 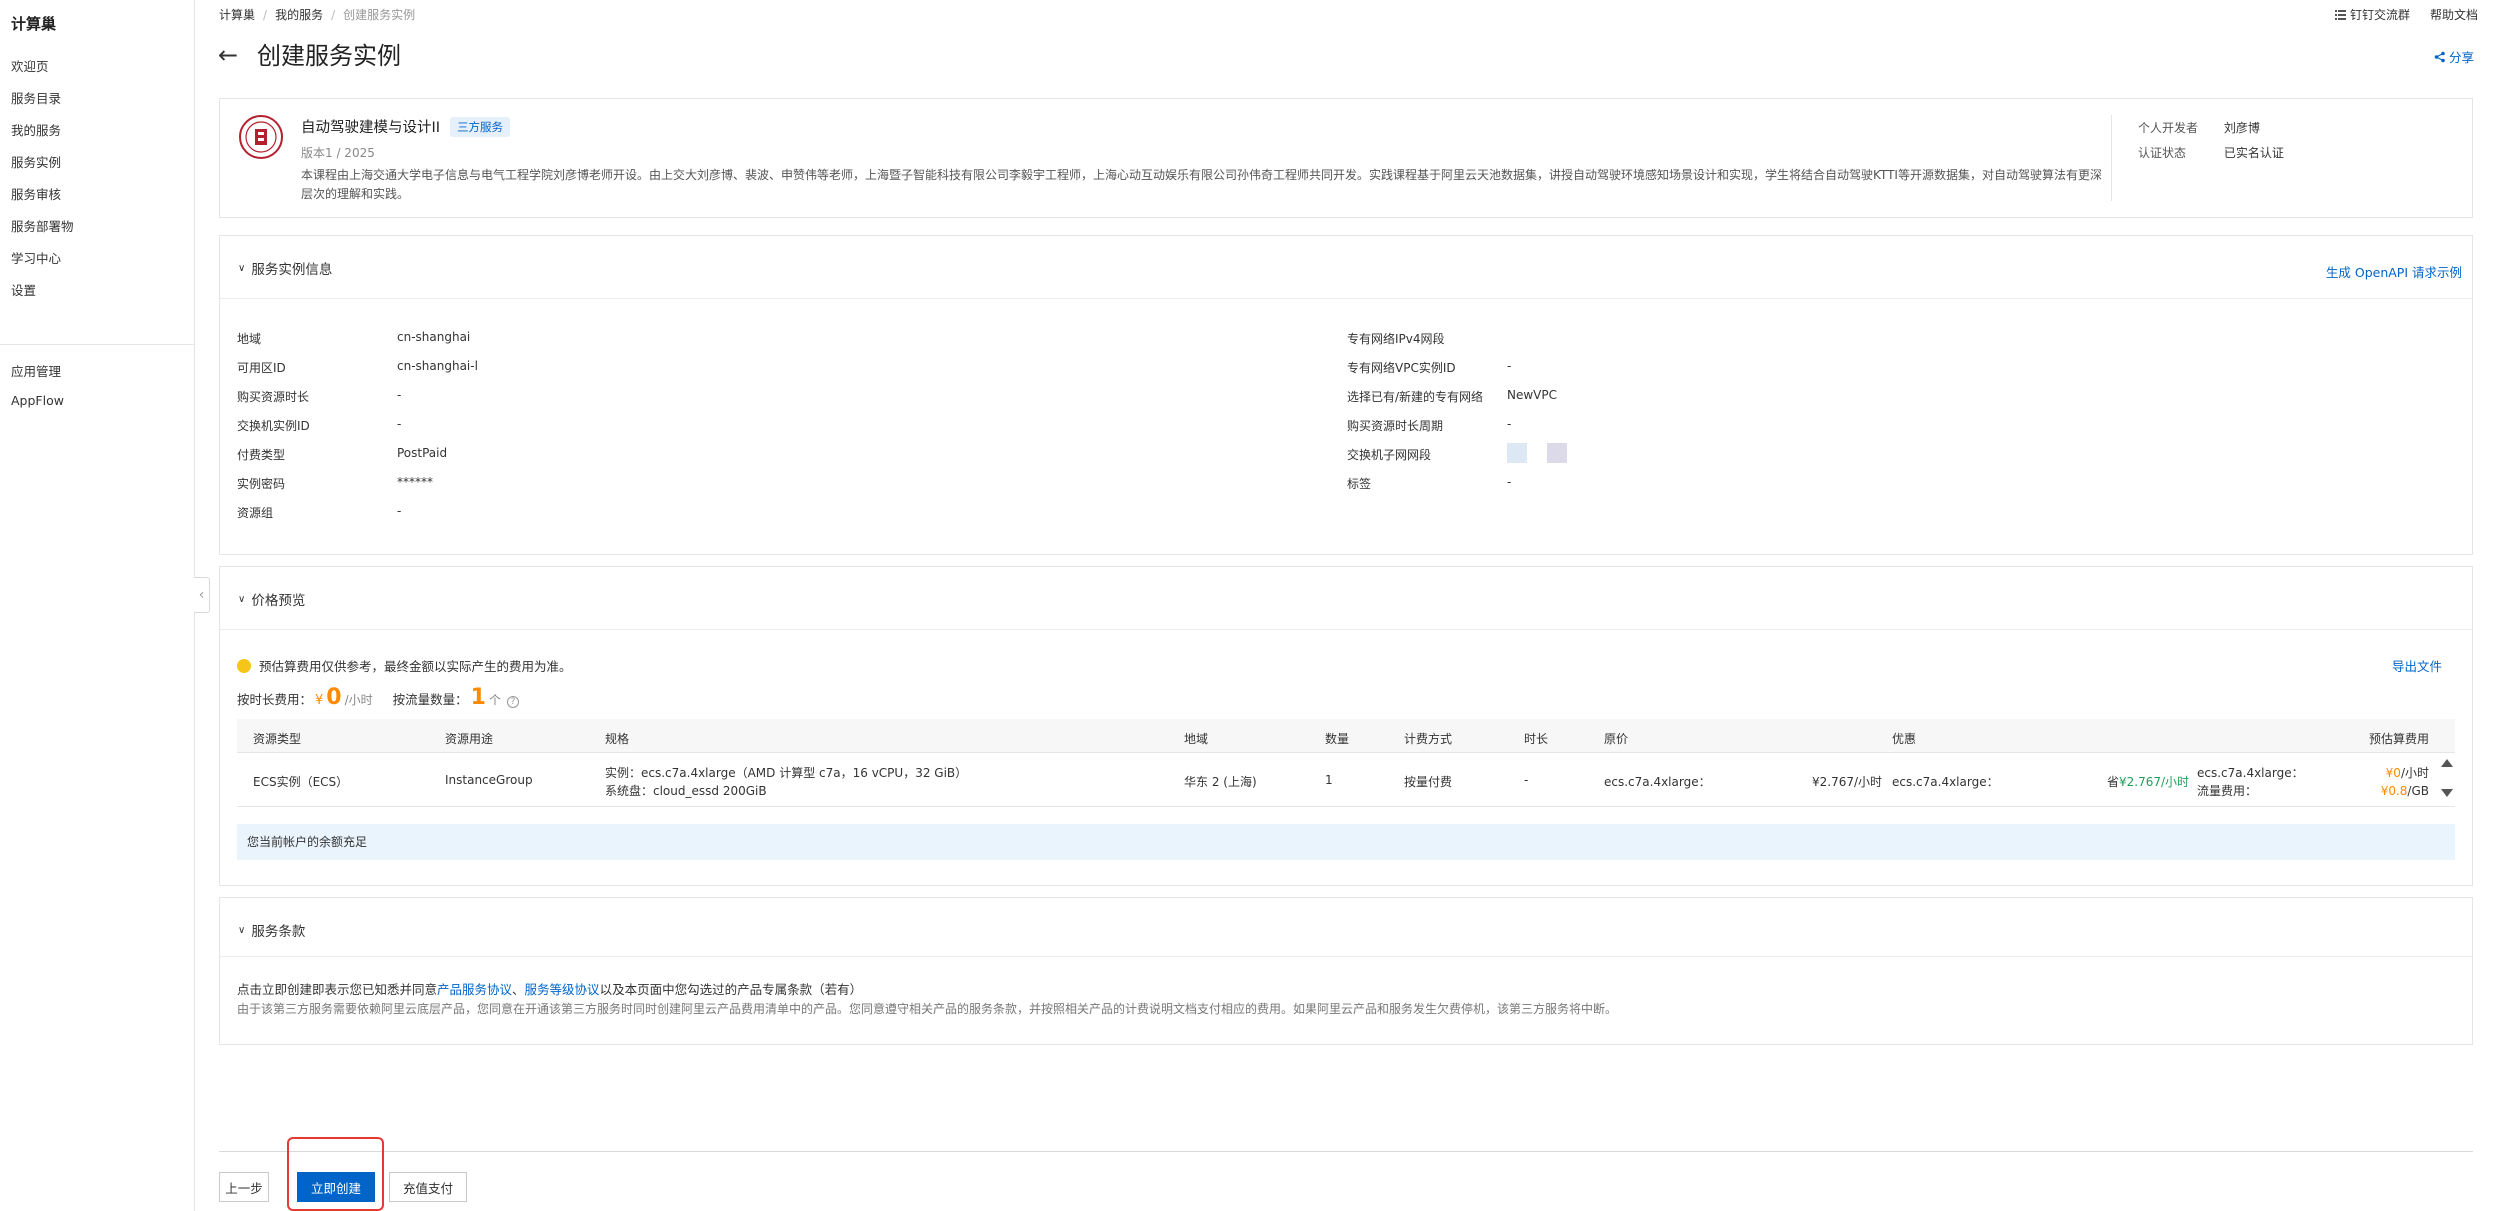 What do you see at coordinates (261, 455) in the screenshot?
I see `info-key: 付费类型` at bounding box center [261, 455].